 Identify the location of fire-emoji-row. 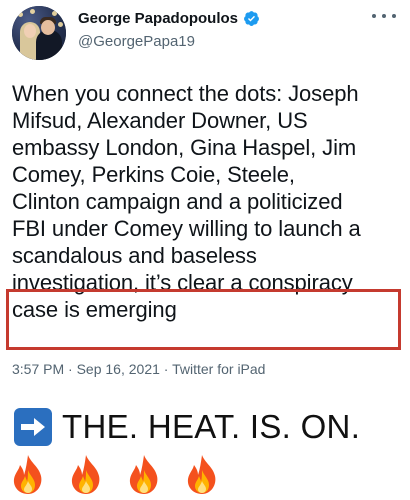
(115, 475).